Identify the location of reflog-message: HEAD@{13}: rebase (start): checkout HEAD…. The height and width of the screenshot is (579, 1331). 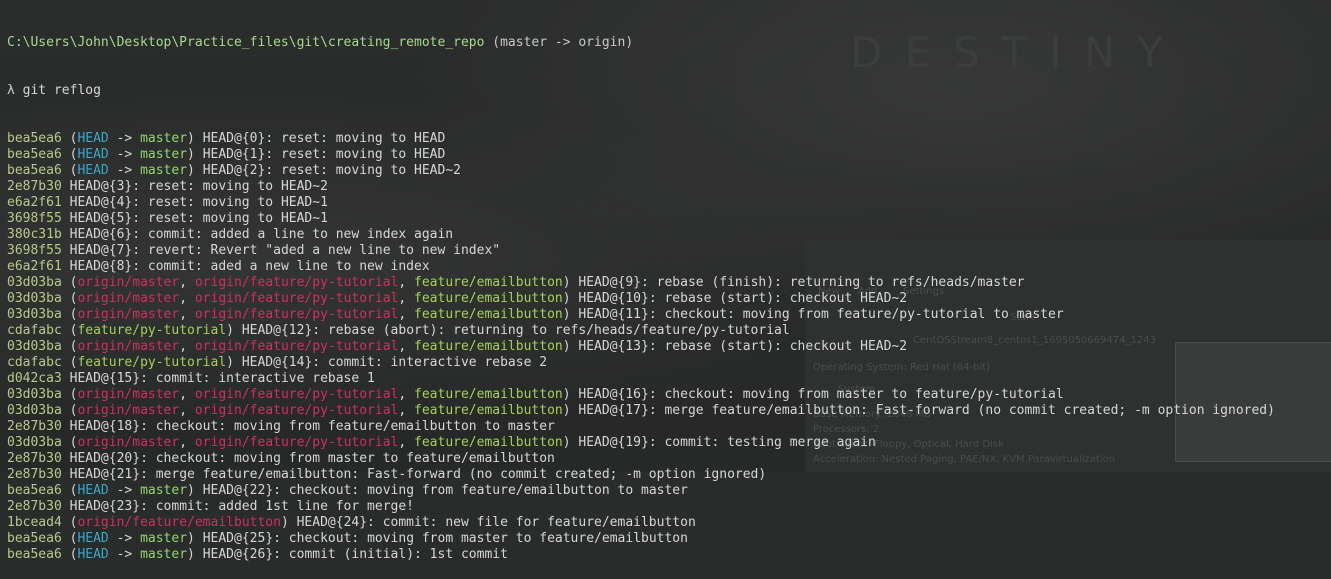
(743, 346).